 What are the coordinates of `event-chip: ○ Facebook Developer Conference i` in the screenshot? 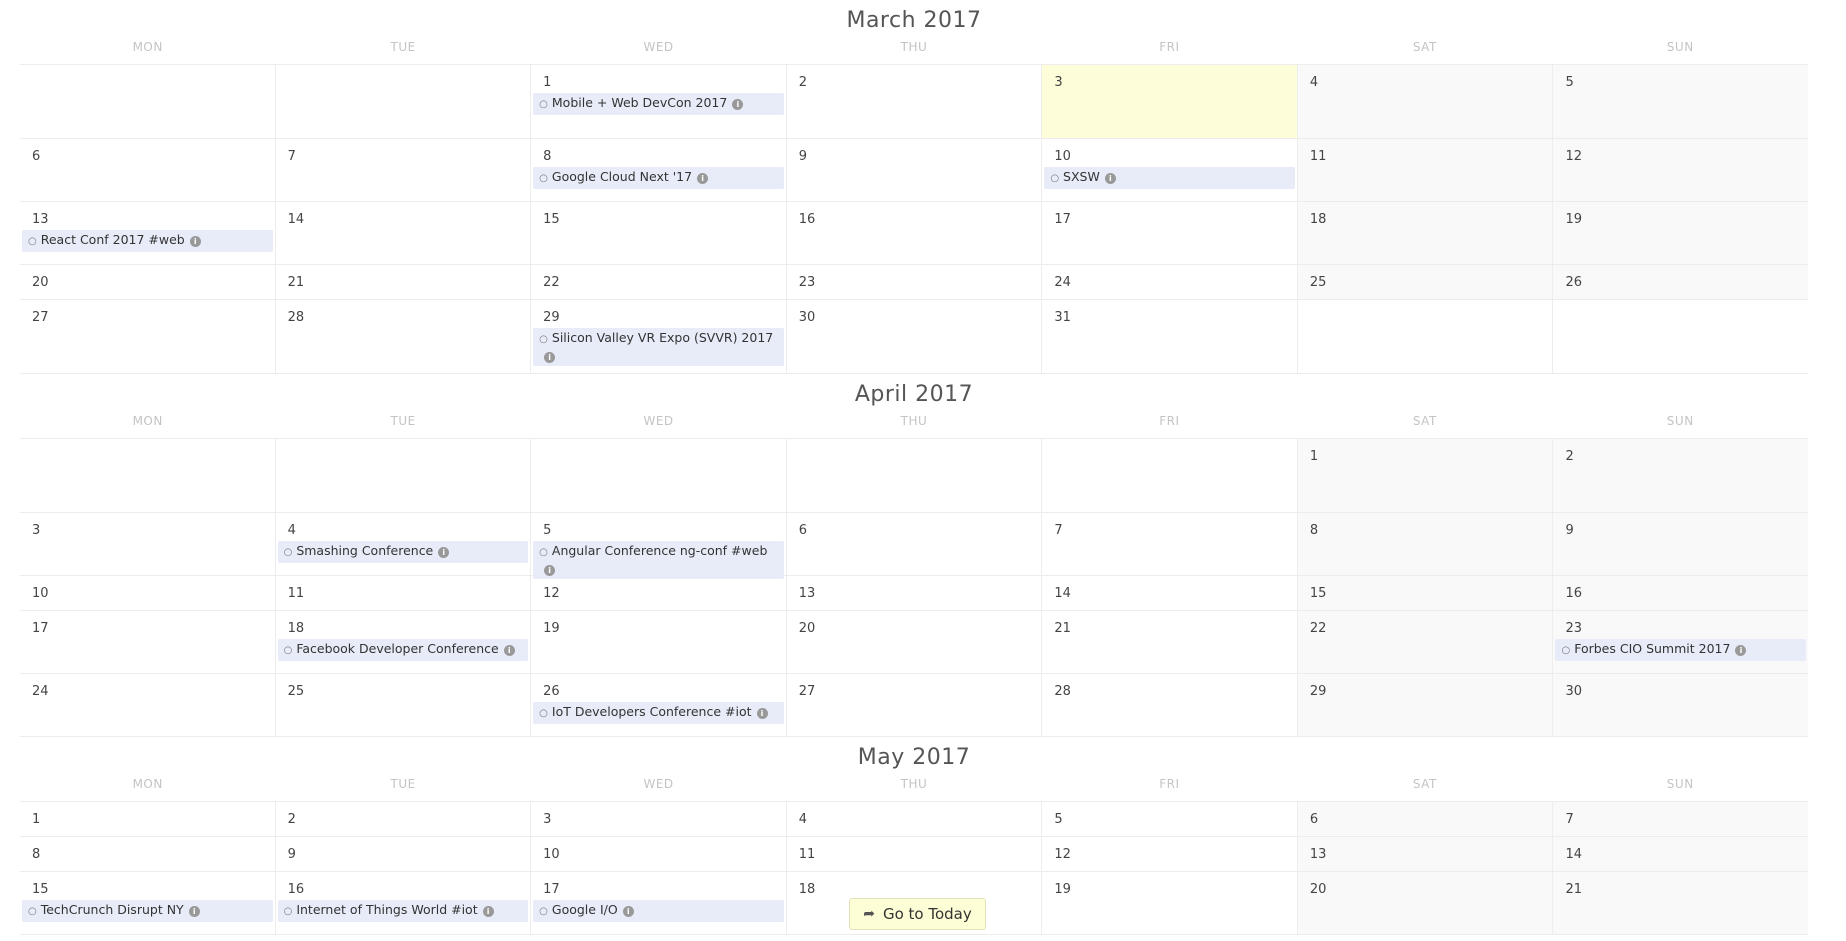 It's located at (403, 650).